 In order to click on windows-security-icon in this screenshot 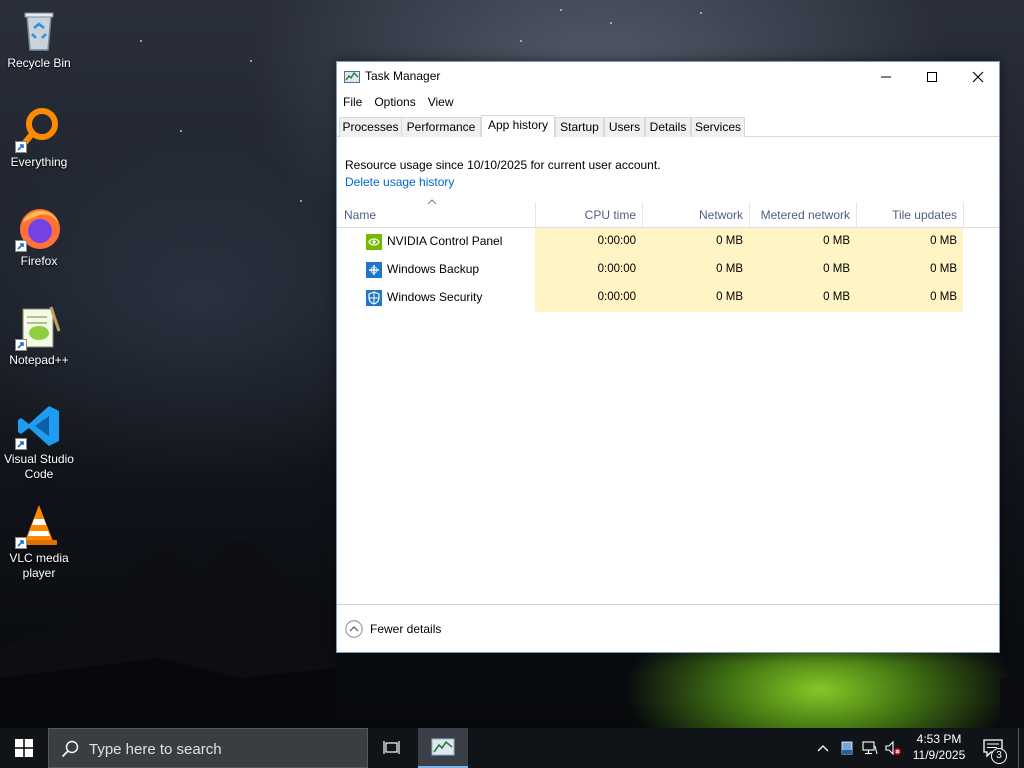, I will do `click(374, 298)`.